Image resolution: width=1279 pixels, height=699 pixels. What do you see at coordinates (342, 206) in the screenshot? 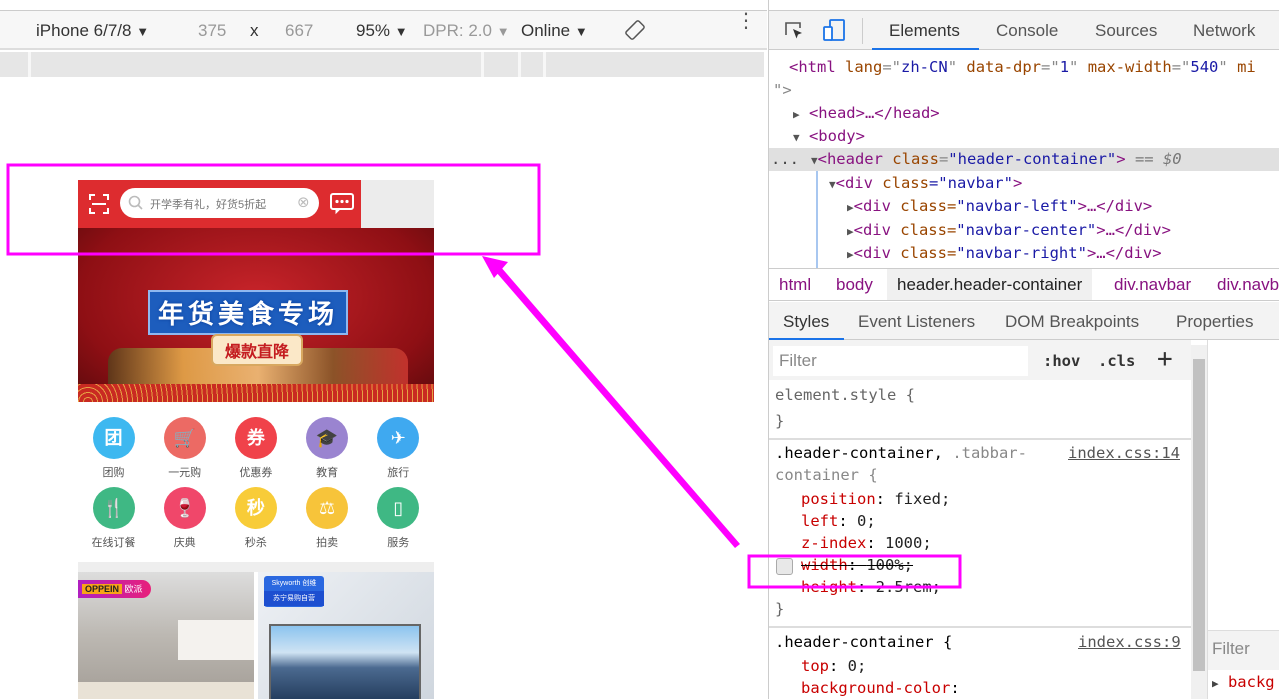
I see `message-icon` at bounding box center [342, 206].